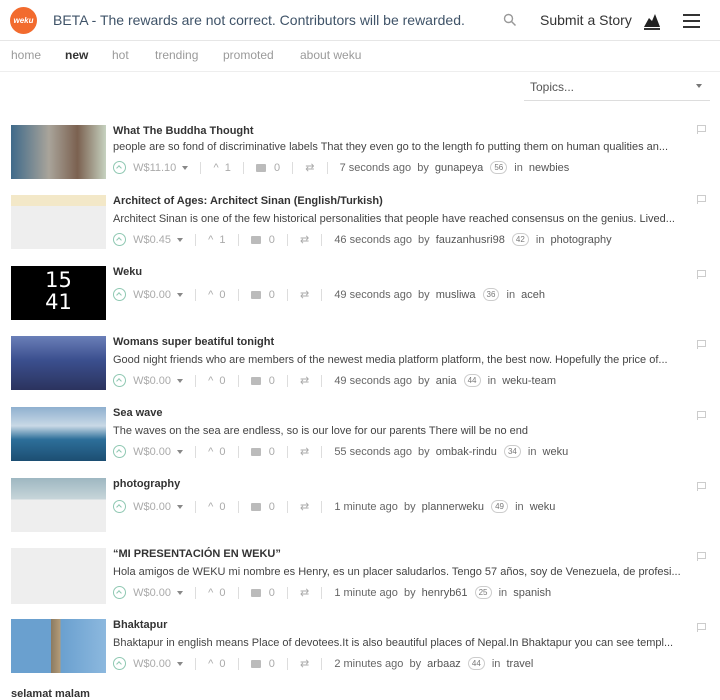  I want to click on post-title: What The Buddha Thought, so click(183, 131).